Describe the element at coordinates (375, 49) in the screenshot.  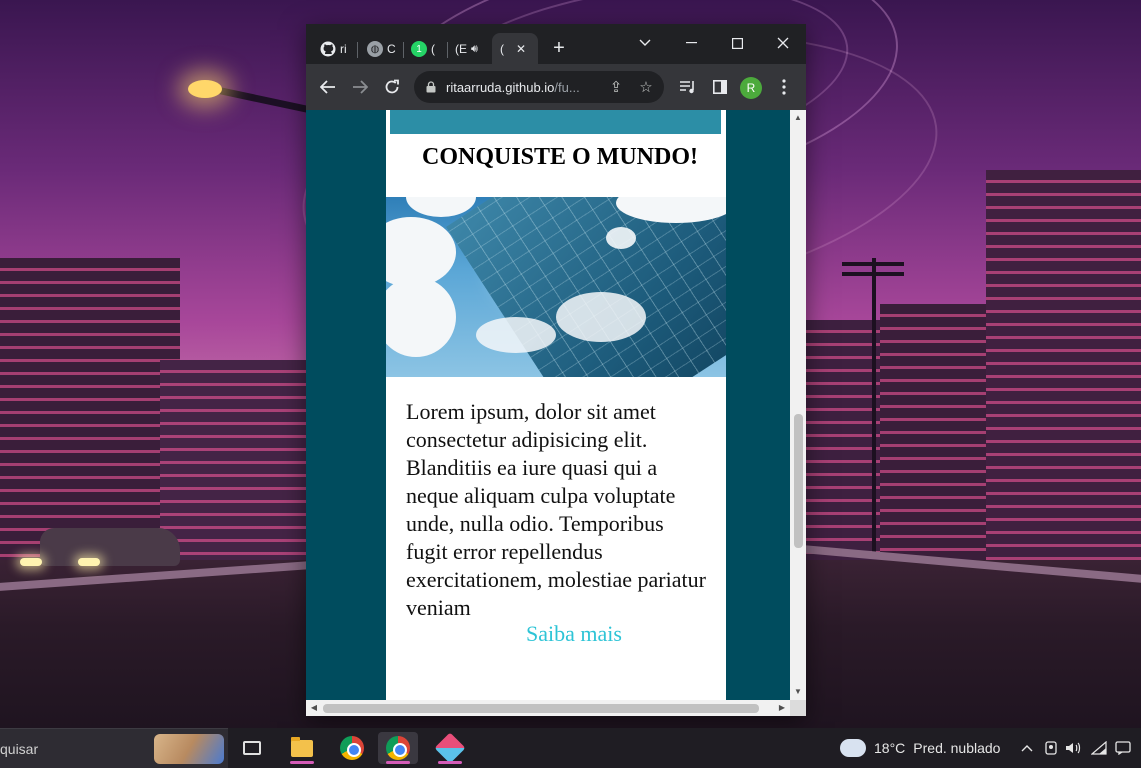
I see `globe-icon: ◍` at that location.